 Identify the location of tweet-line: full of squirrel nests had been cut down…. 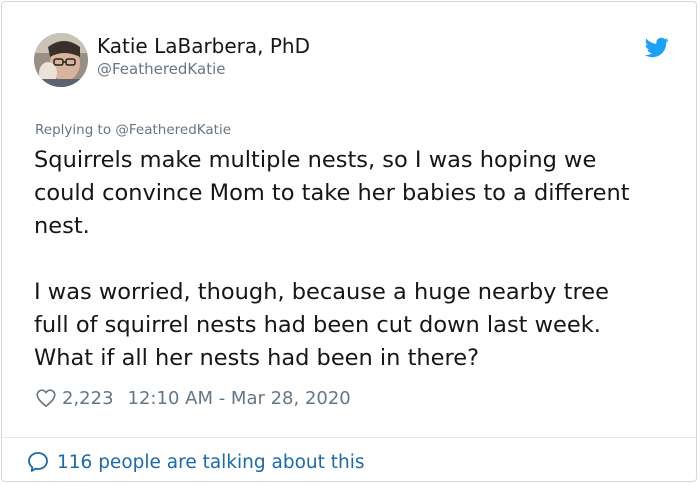
(317, 325).